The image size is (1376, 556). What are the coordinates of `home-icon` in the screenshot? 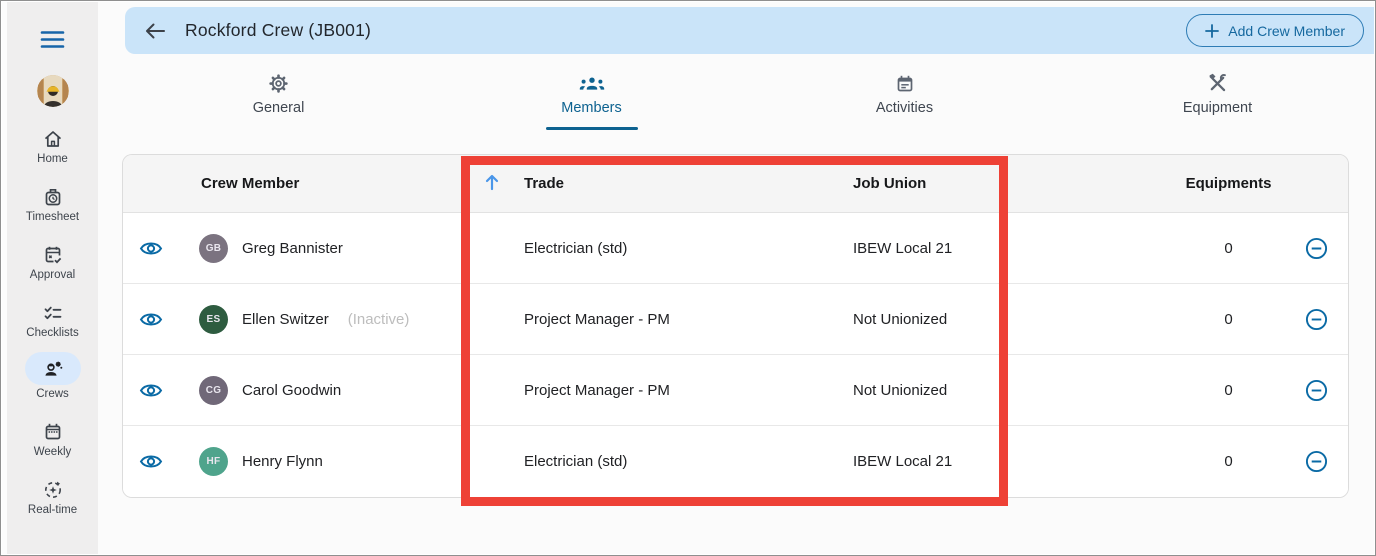 It's located at (53, 138).